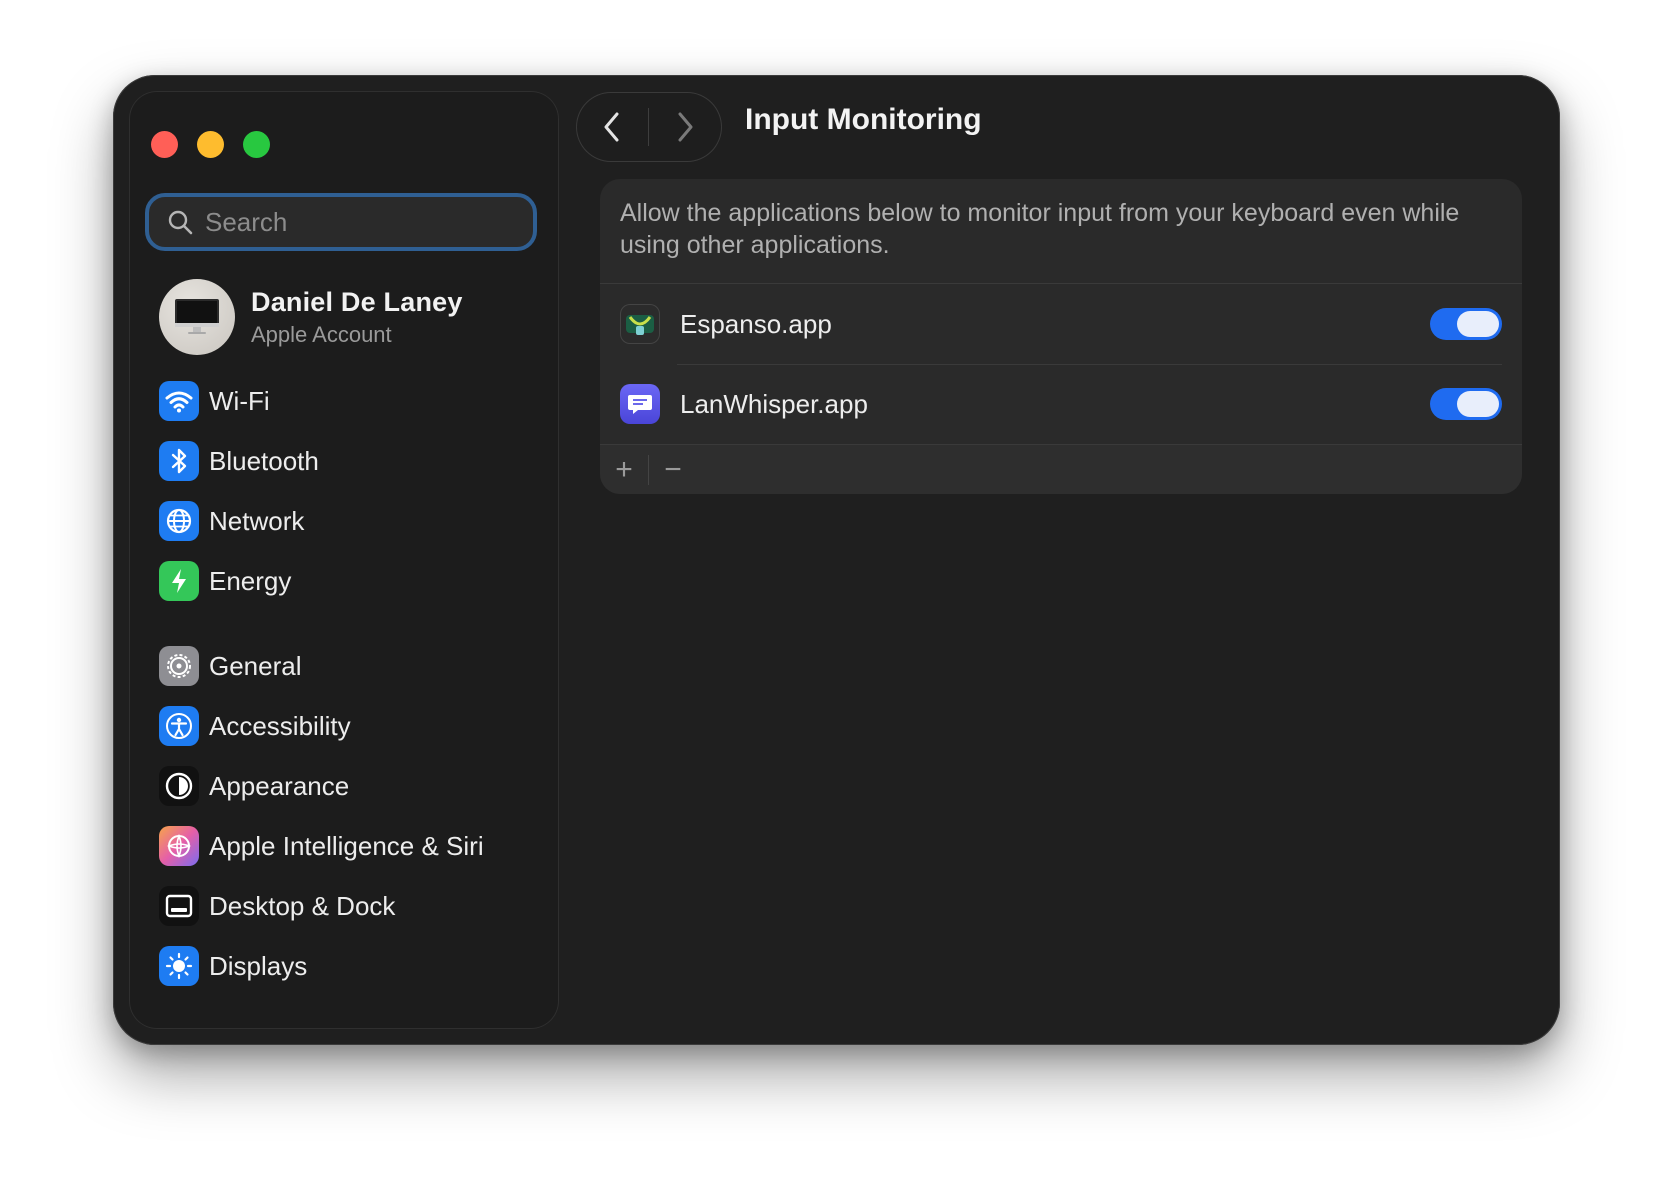 Image resolution: width=1670 pixels, height=1194 pixels. Describe the element at coordinates (179, 846) in the screenshot. I see `siri-icon` at that location.